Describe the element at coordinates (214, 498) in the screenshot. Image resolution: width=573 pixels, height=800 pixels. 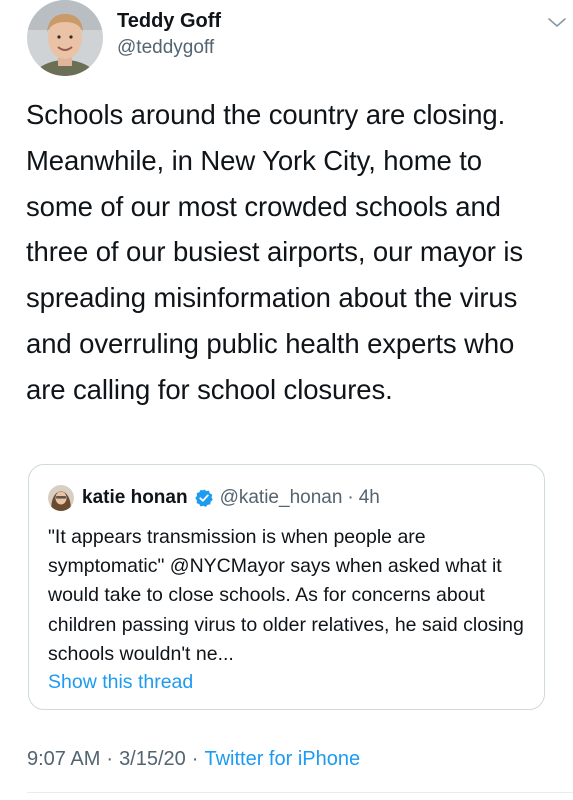
I see `quoted-tweet-header: katie honan @katie_honan · 4h` at that location.